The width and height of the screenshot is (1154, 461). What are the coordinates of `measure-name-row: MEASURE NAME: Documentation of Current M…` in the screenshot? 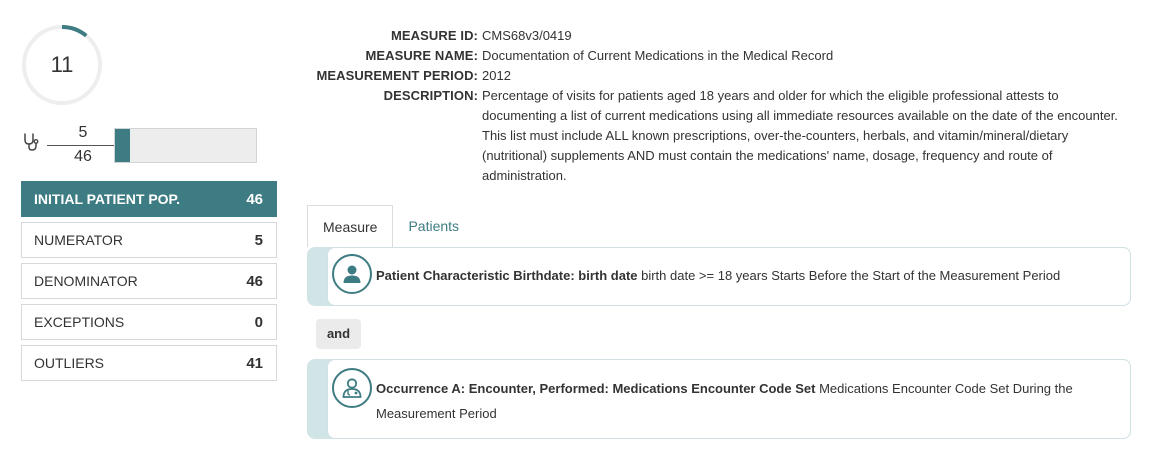 It's located at (720, 56).